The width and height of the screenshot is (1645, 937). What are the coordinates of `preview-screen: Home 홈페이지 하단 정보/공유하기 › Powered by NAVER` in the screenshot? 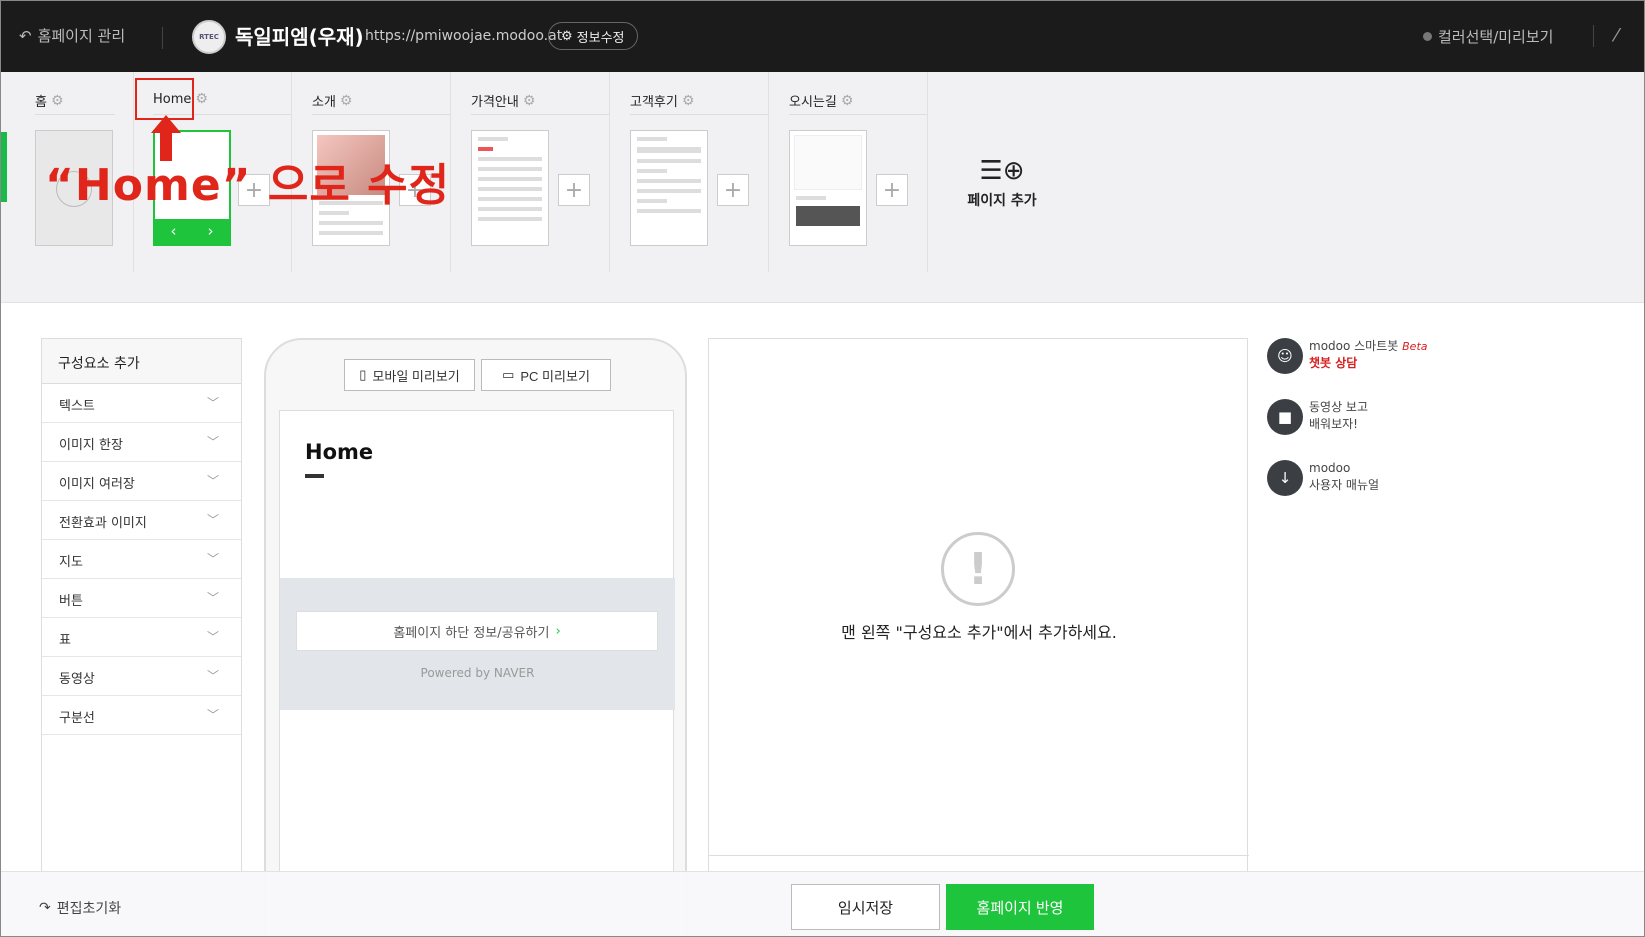 It's located at (477, 673).